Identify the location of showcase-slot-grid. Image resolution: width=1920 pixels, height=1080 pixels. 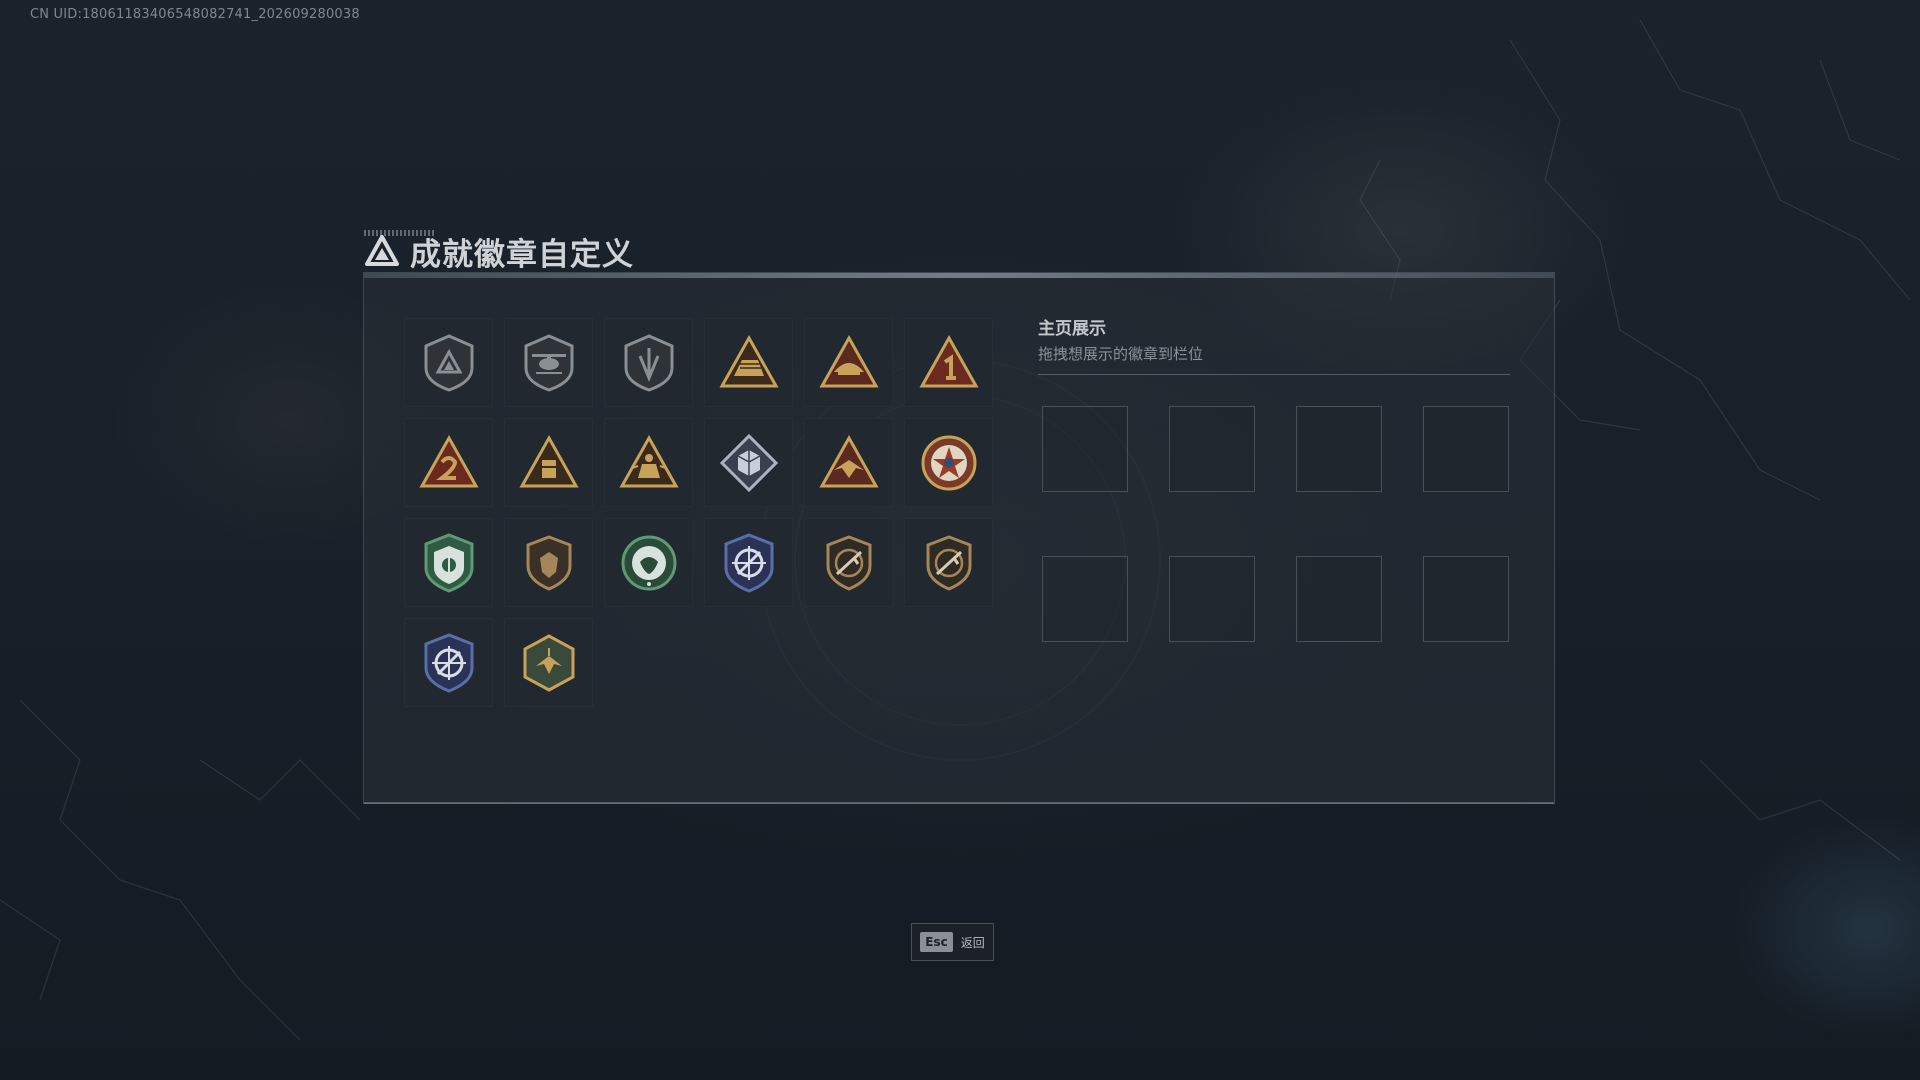
(1275, 524).